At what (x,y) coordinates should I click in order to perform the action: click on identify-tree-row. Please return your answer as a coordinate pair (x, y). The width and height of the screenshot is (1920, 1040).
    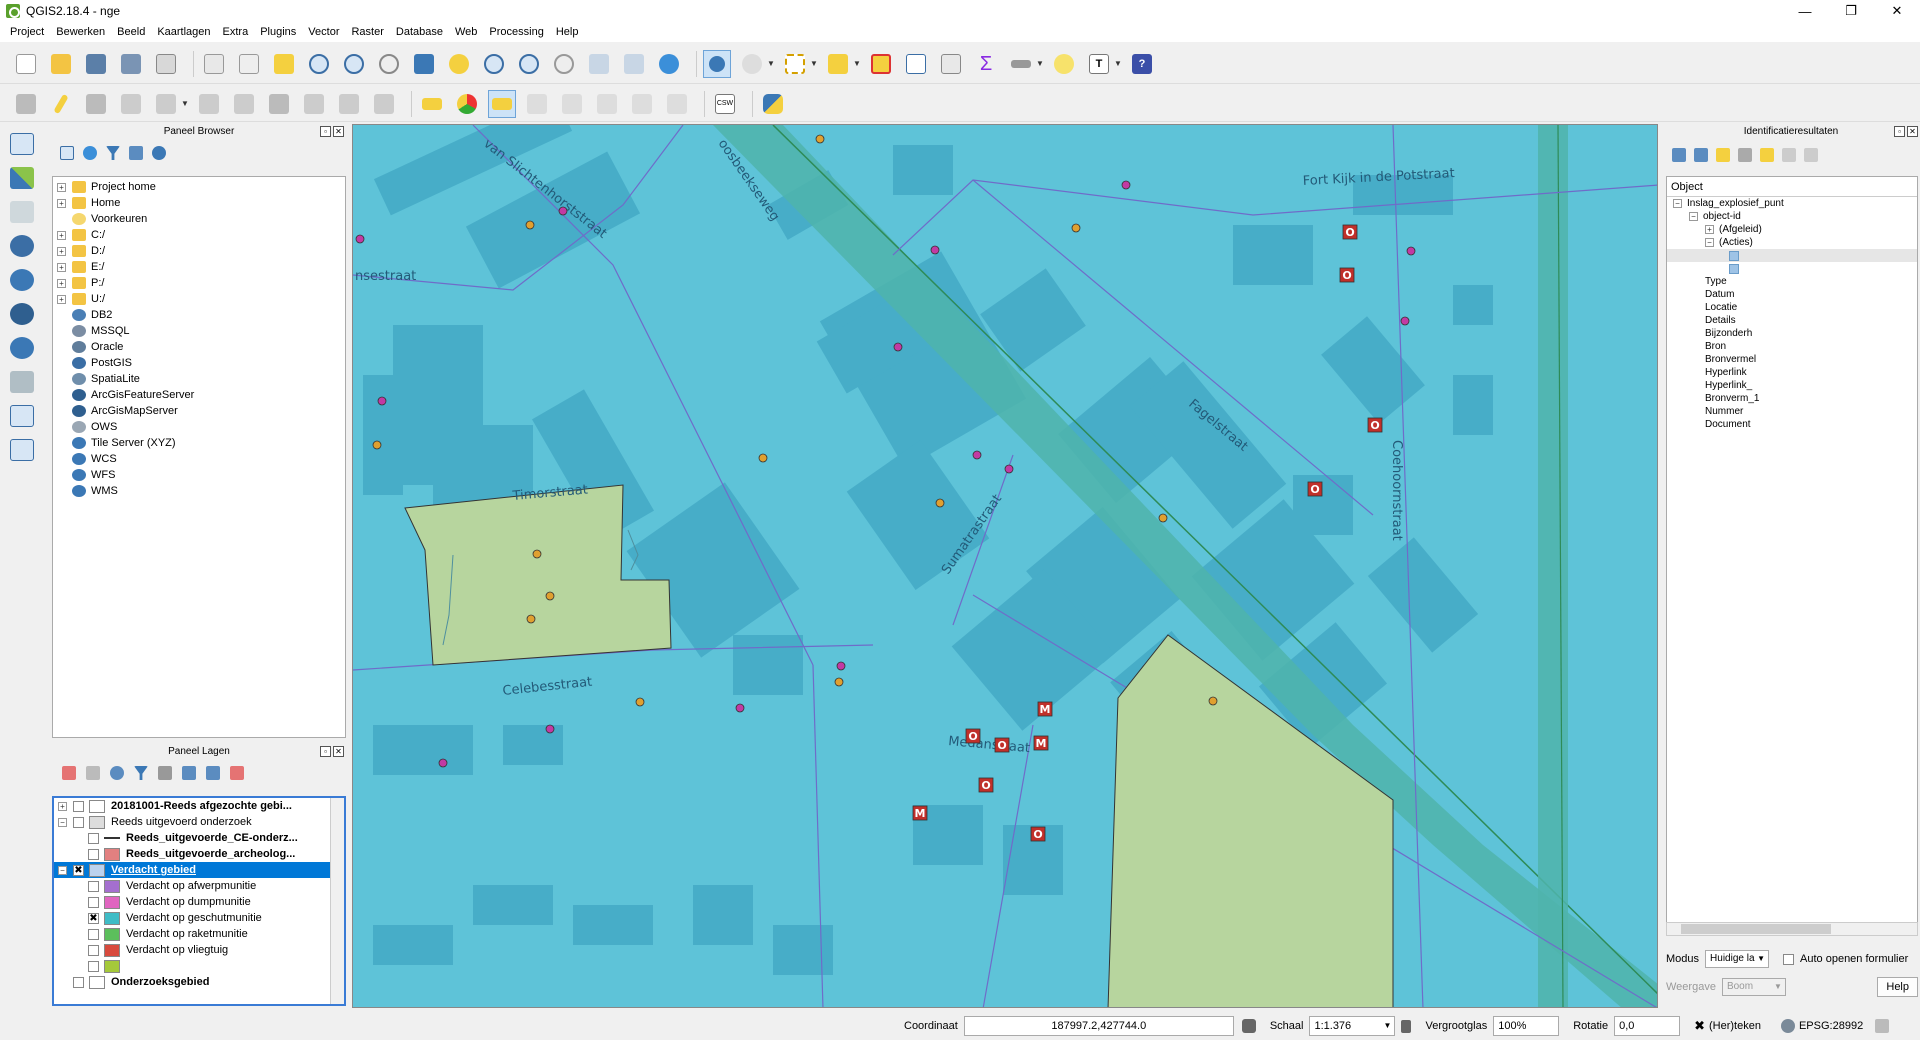
    Looking at the image, I should click on (1792, 268).